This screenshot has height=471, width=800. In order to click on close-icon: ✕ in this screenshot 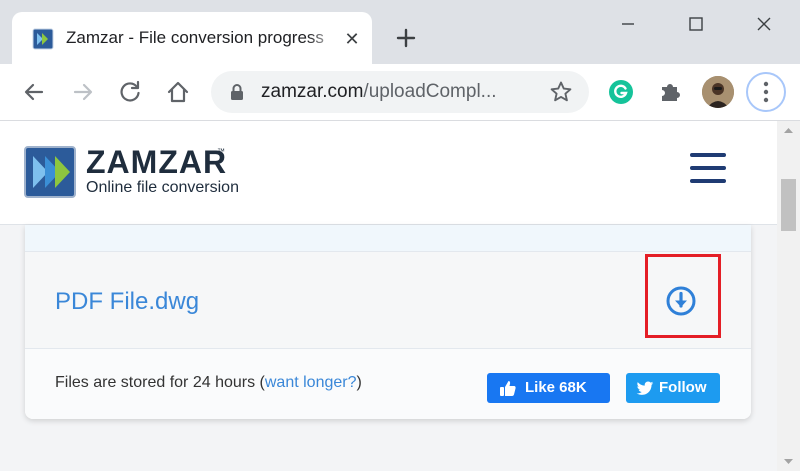, I will do `click(352, 39)`.